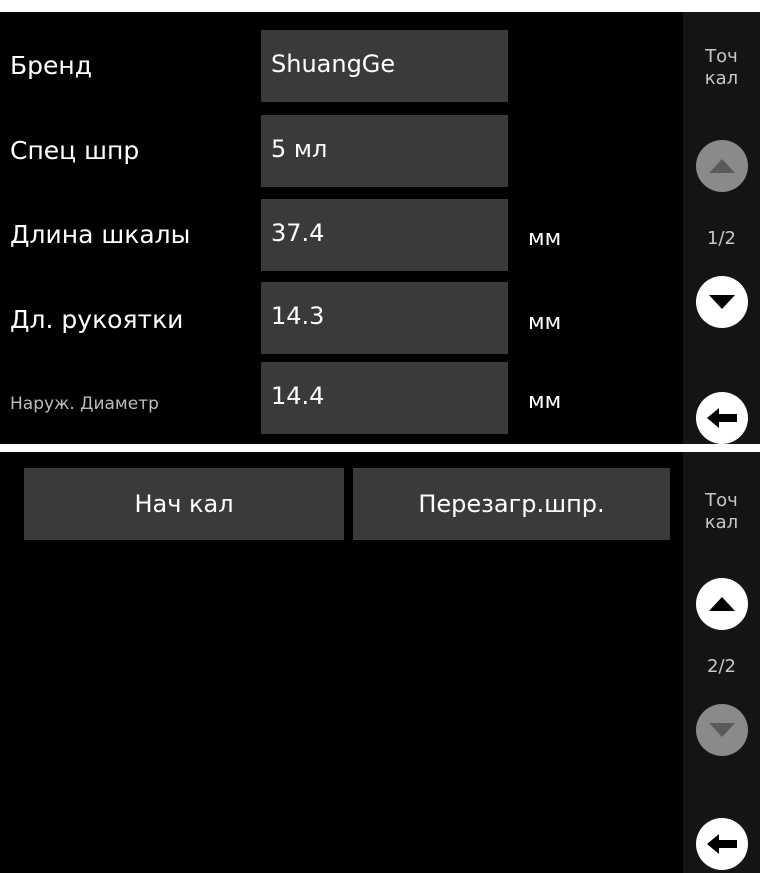  Describe the element at coordinates (75, 150) in the screenshot. I see `syringe-spec-label: Спец шпр` at that location.